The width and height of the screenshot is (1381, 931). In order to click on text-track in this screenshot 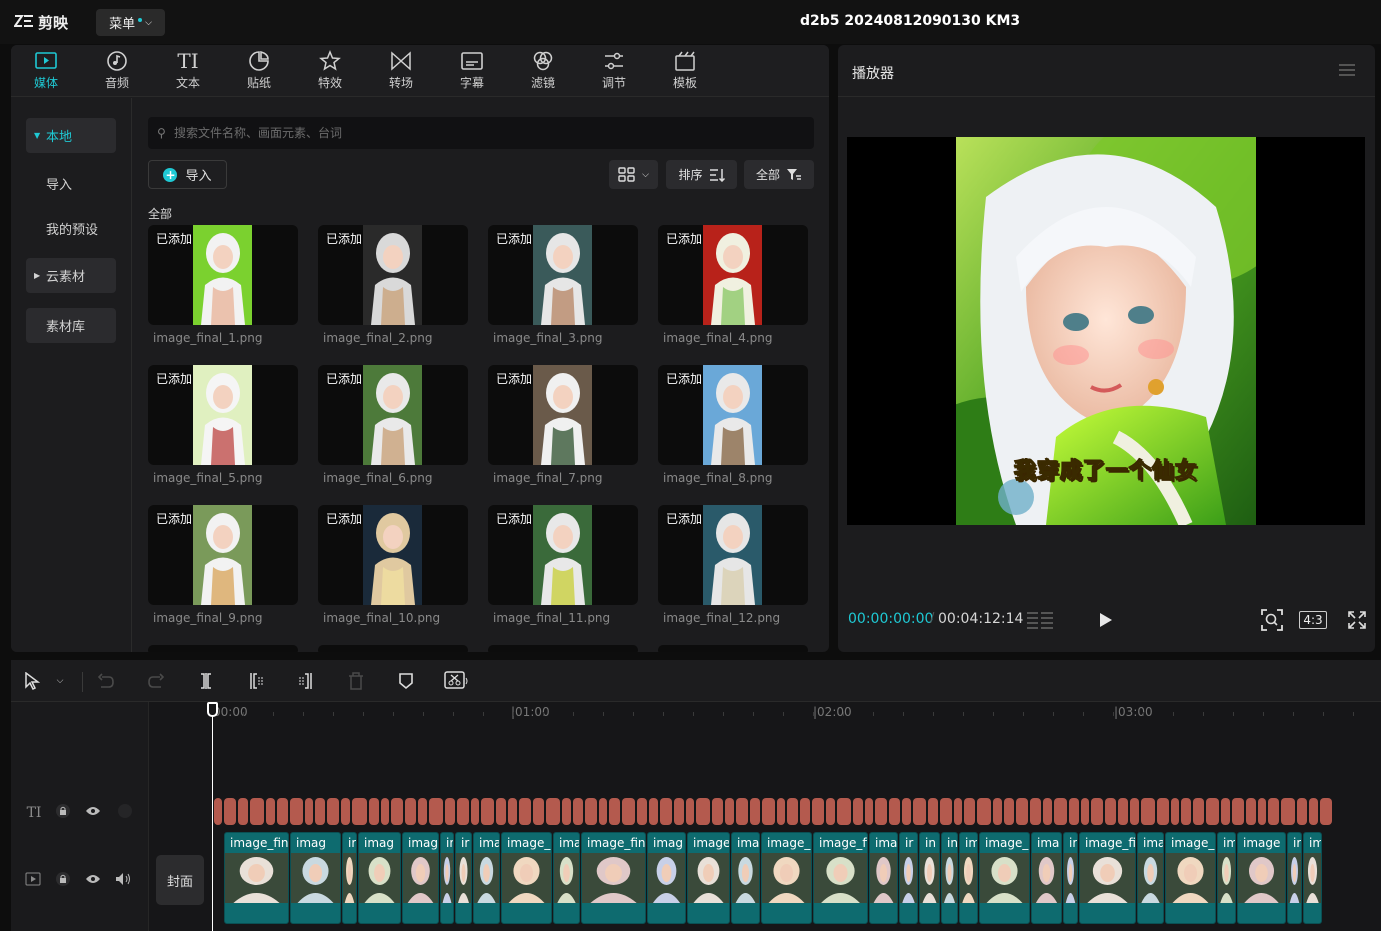, I will do `click(797, 811)`.